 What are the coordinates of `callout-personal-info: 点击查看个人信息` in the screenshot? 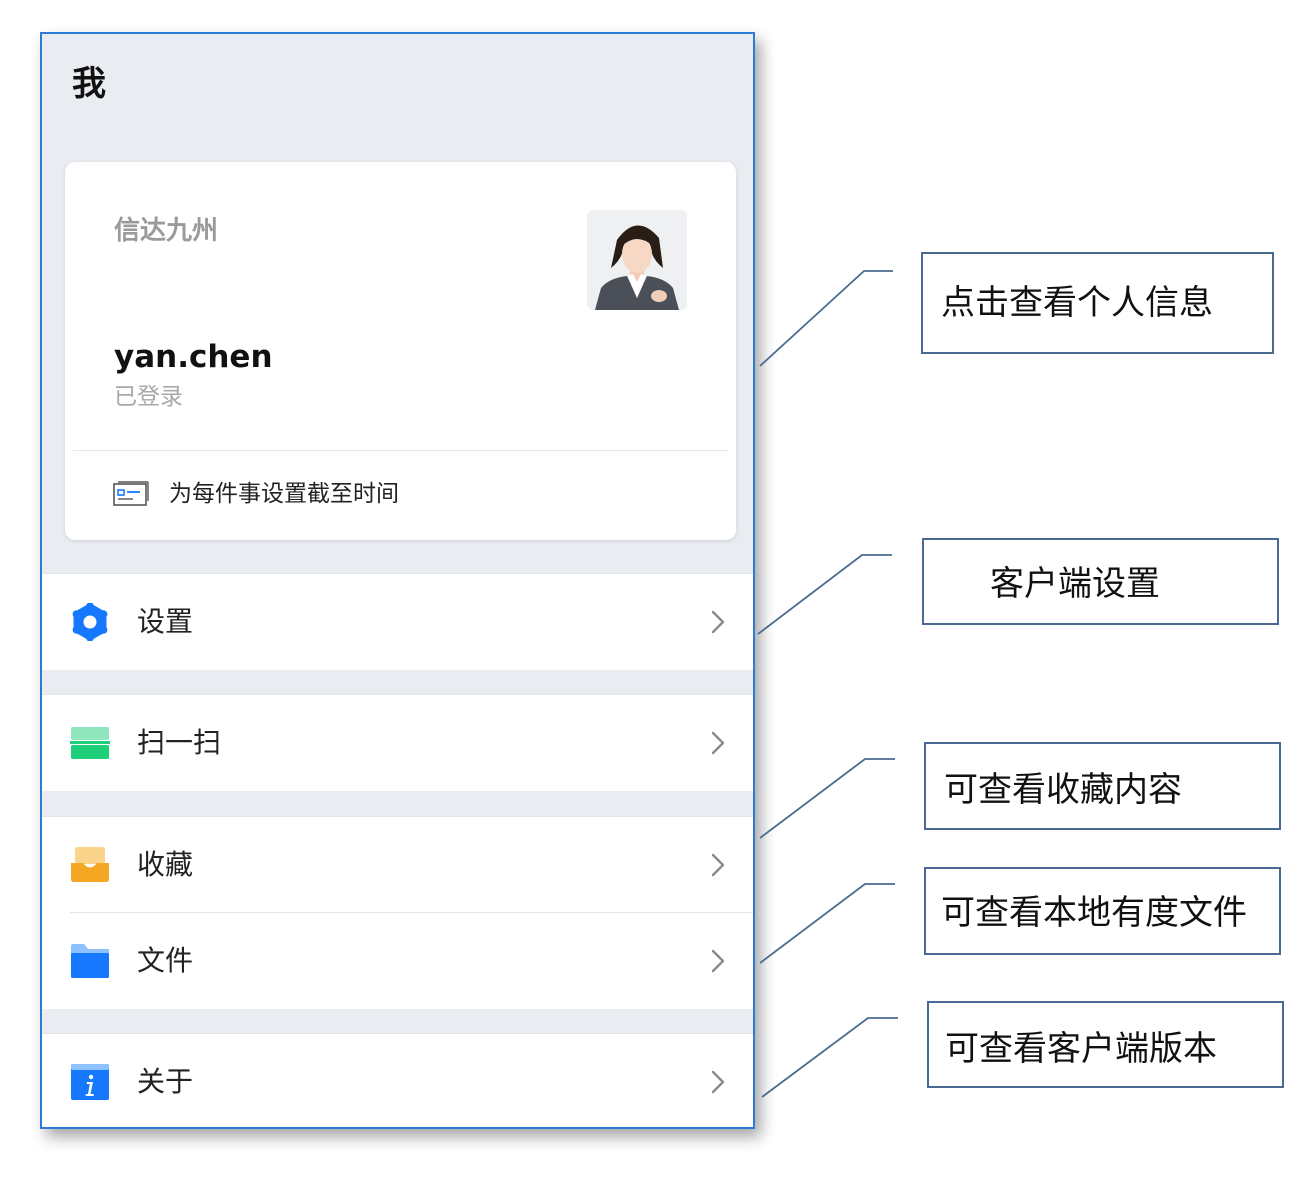 It's located at (1097, 303).